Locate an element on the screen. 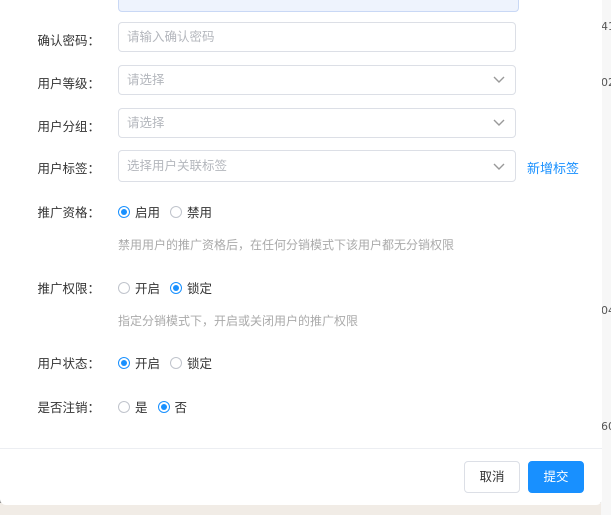 The image size is (611, 515). background-digit: 60 is located at coordinates (606, 426).